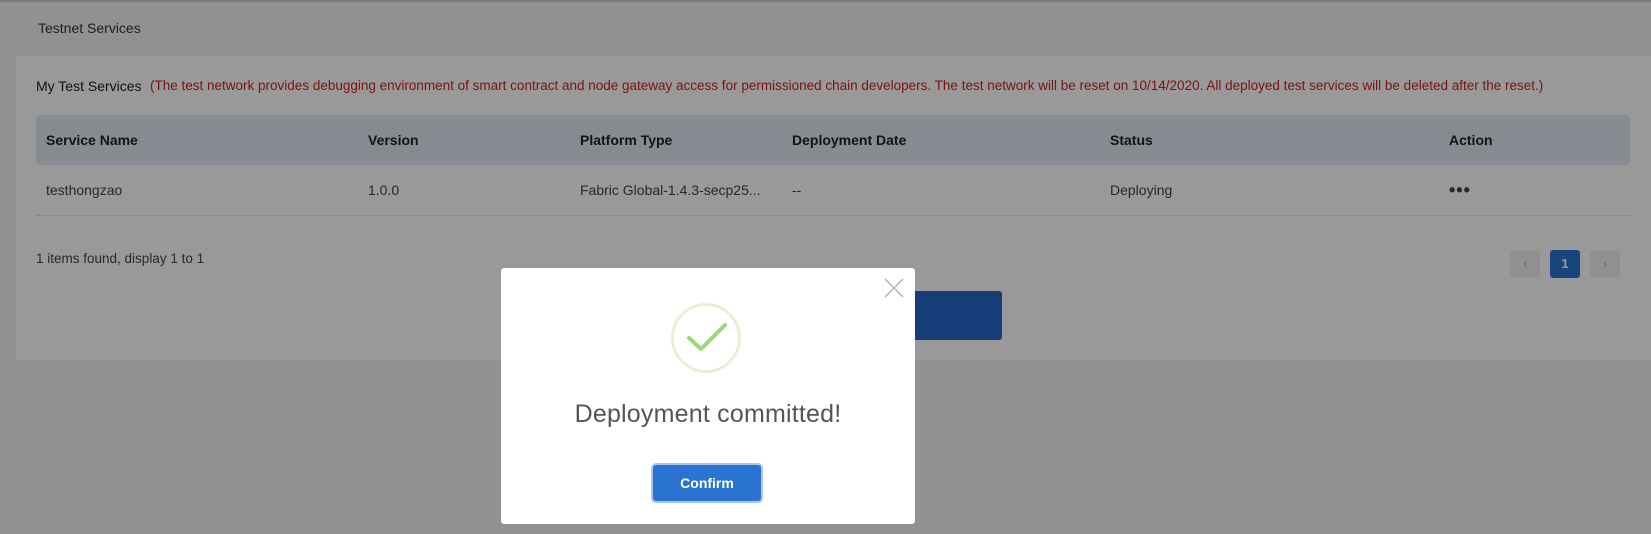  Describe the element at coordinates (708, 396) in the screenshot. I see `success-dialog: Deployment committed! Confirm` at that location.